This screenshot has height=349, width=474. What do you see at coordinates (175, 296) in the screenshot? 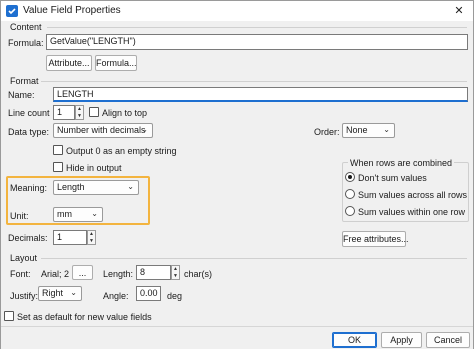
I see `angle-unit: deg` at bounding box center [175, 296].